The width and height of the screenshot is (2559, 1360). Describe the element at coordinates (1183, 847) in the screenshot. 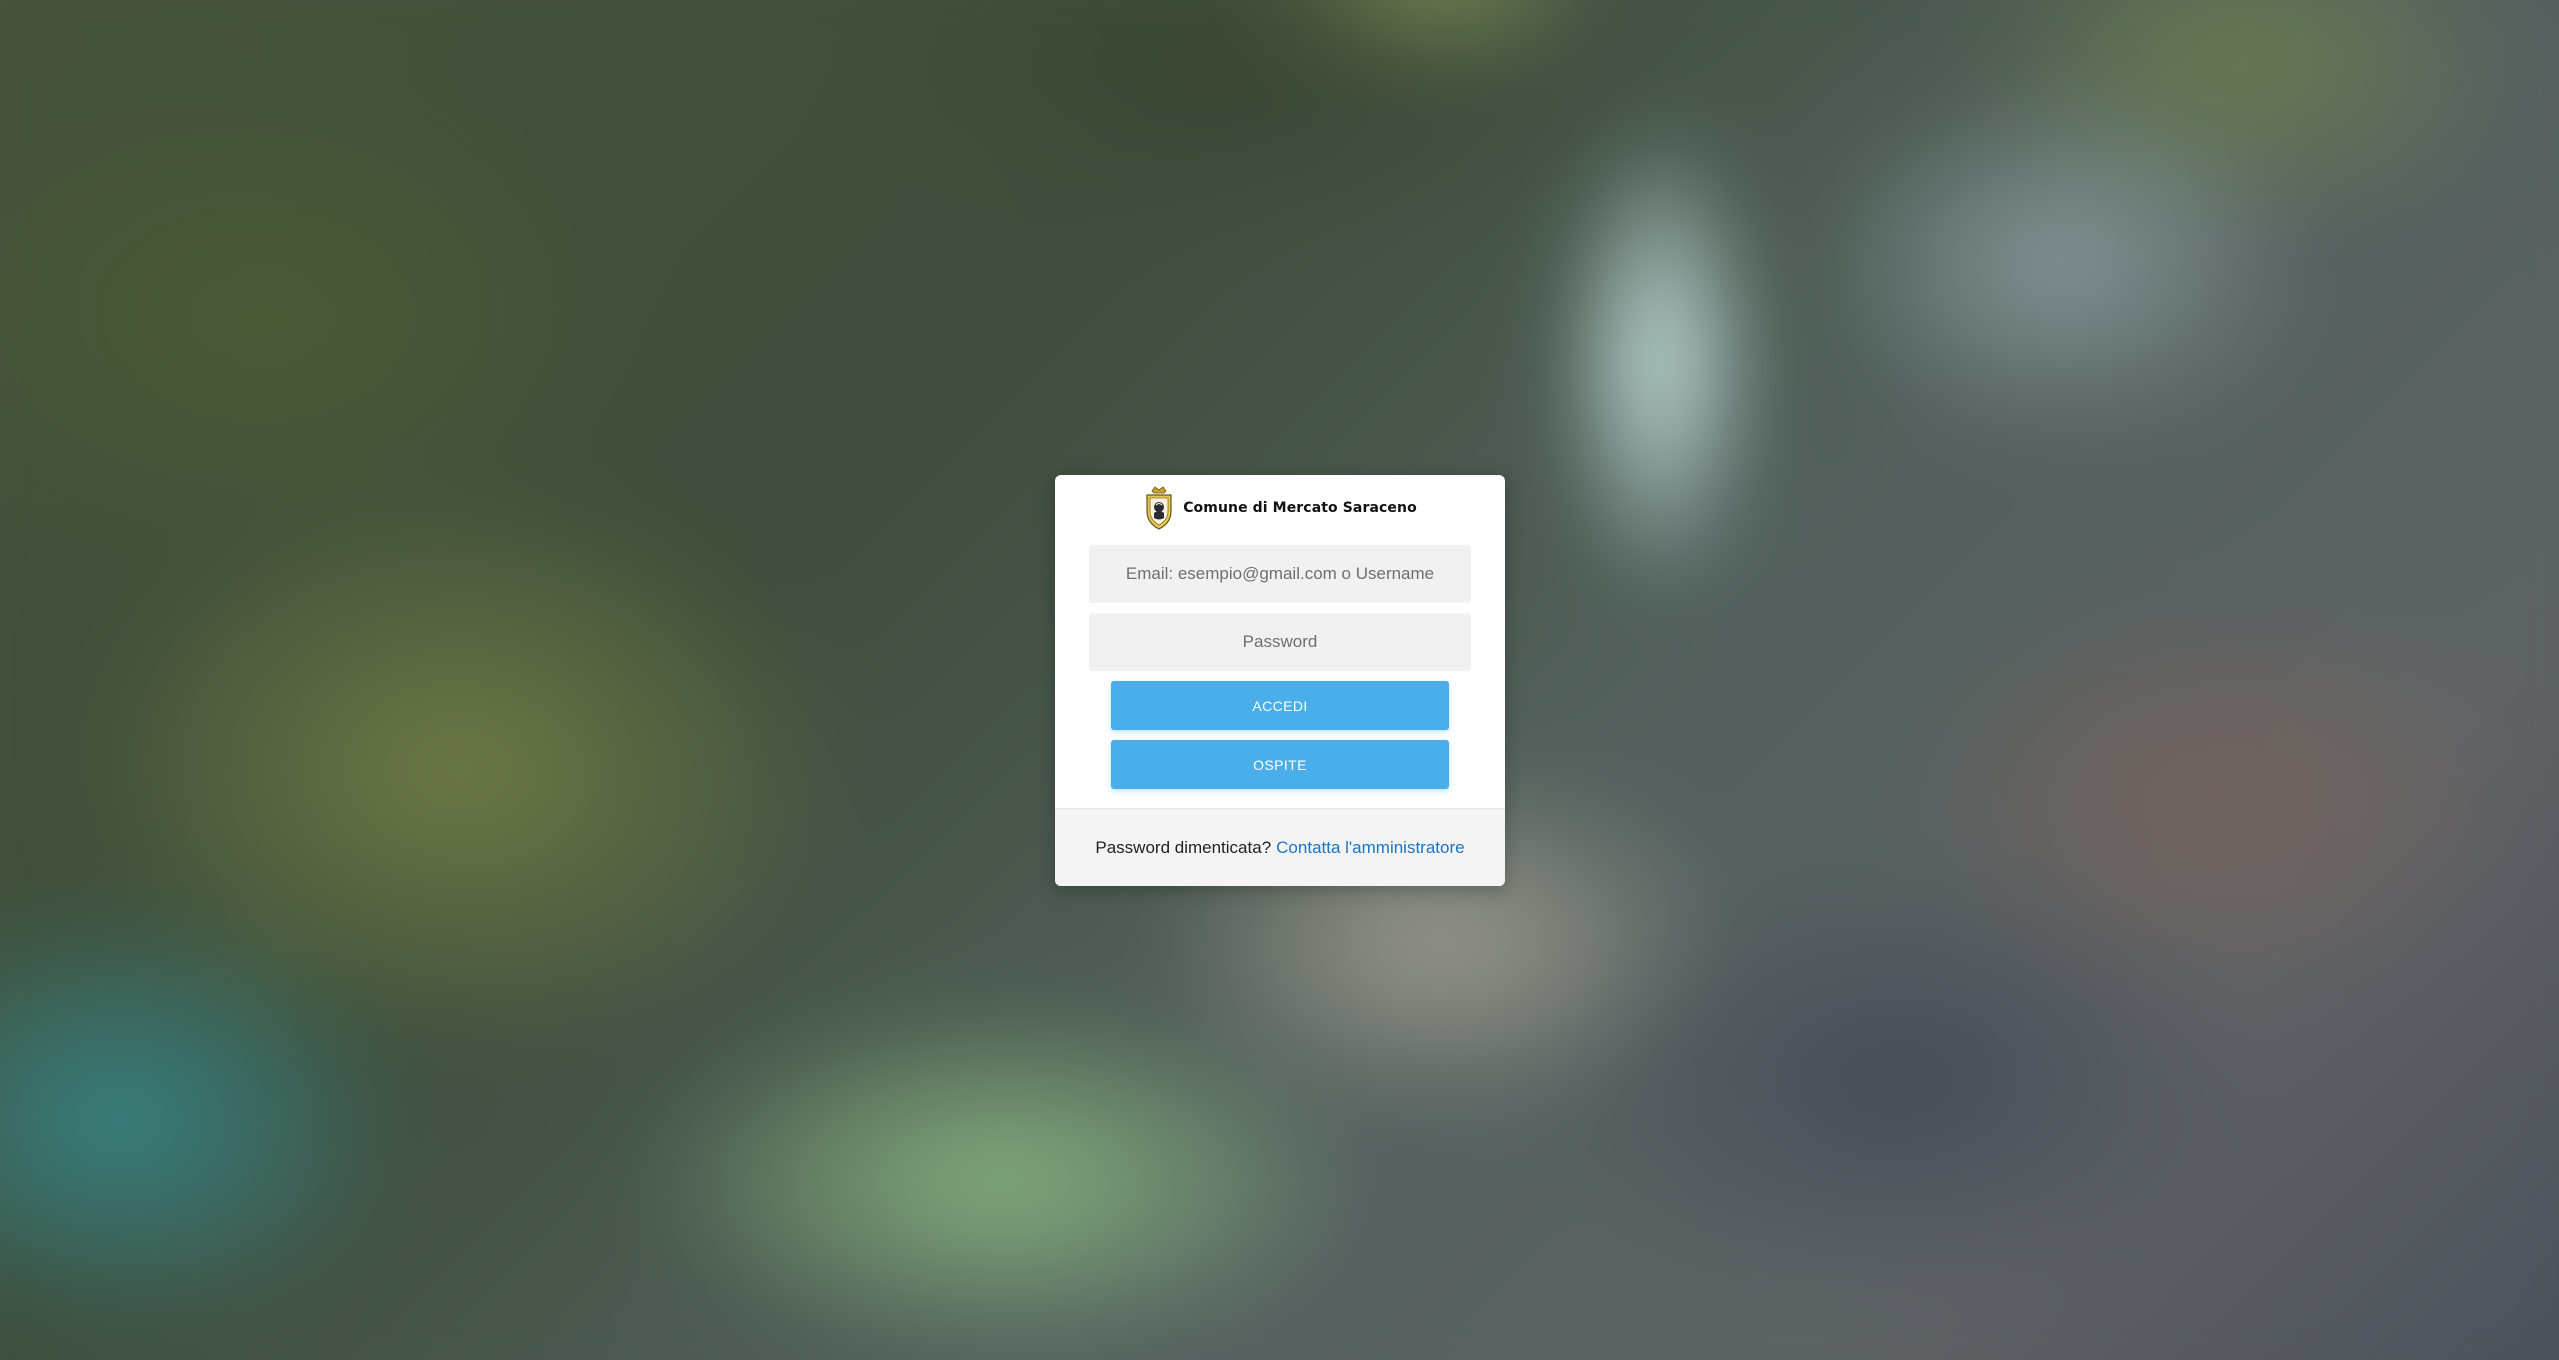

I see `forgot-password-text: Password dimenticata?` at that location.